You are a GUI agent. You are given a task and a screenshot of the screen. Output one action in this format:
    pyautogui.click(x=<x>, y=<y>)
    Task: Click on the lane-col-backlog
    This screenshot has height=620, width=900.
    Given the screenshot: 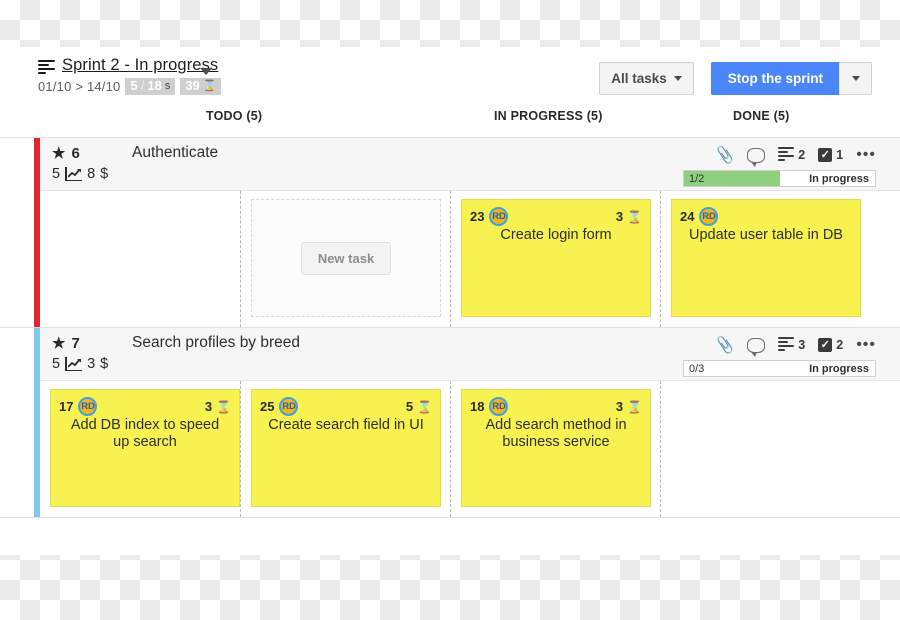 What is the action you would take?
    pyautogui.click(x=140, y=259)
    